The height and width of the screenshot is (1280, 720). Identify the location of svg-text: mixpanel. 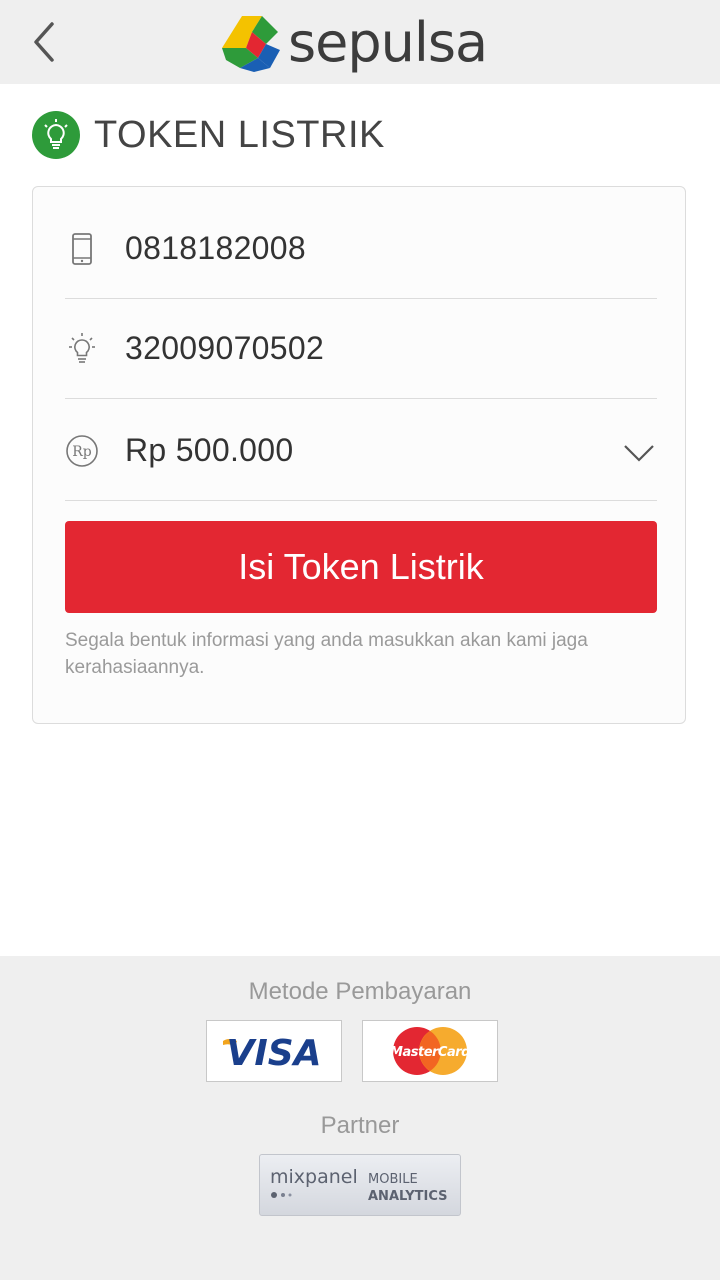
(314, 1177).